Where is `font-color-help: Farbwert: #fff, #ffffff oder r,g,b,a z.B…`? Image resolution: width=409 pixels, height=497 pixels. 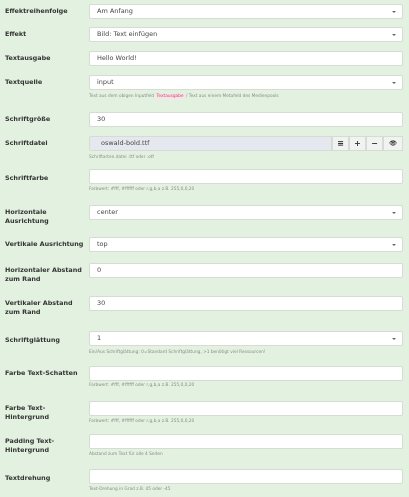
font-color-help: Farbwert: #fff, #ffffff oder r,g,b,a z.B… is located at coordinates (142, 189).